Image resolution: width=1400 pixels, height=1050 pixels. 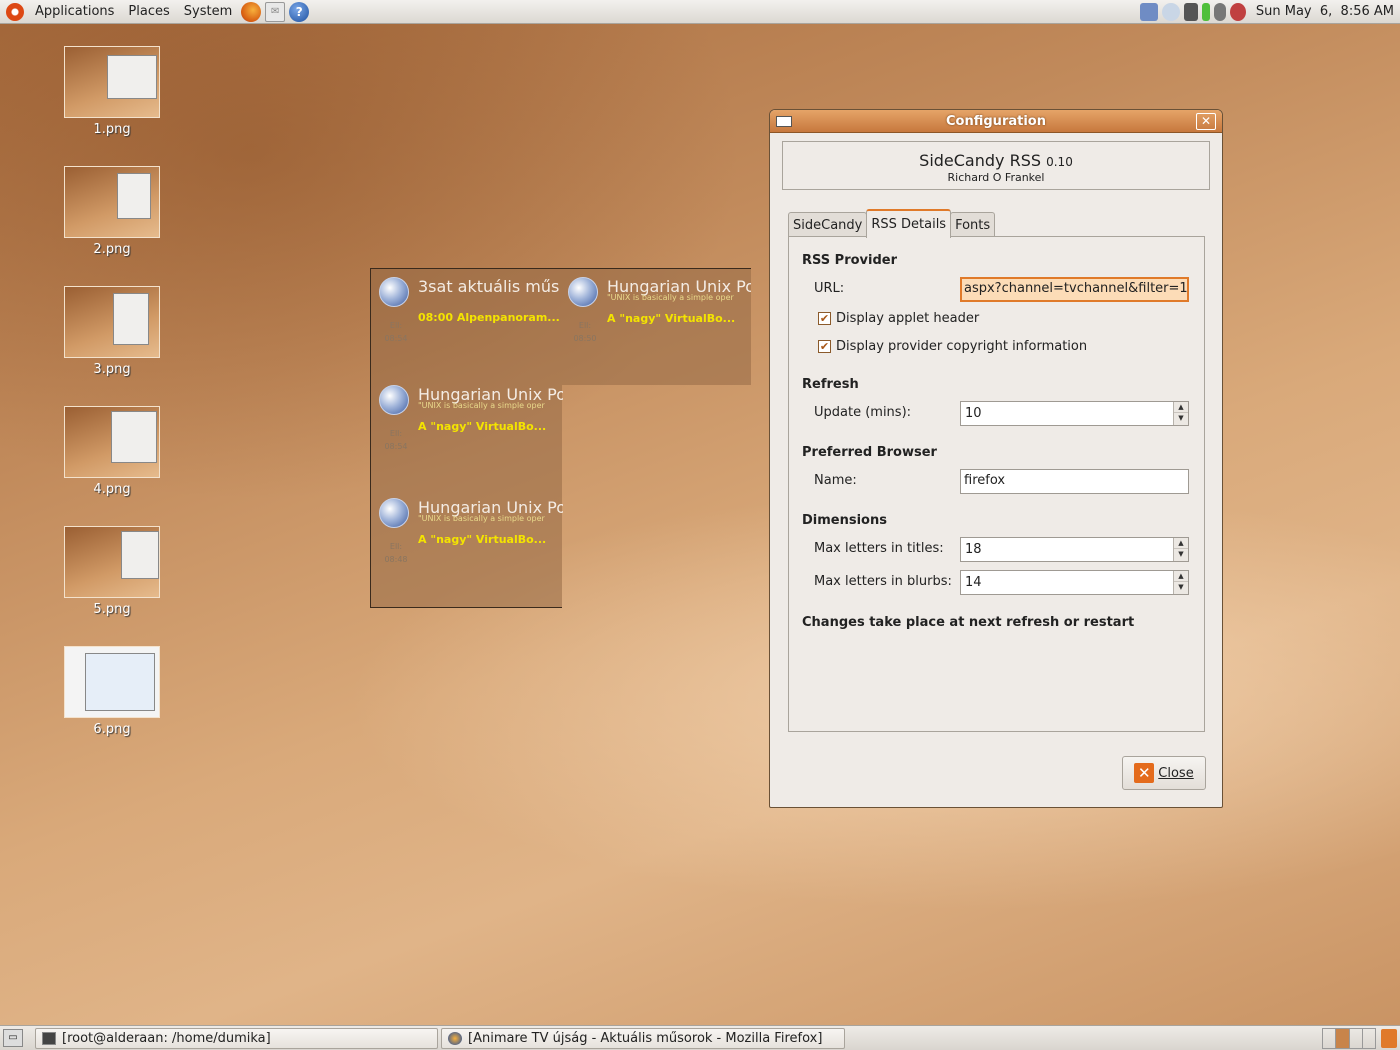 What do you see at coordinates (1205, 11) in the screenshot?
I see `battery-icon` at bounding box center [1205, 11].